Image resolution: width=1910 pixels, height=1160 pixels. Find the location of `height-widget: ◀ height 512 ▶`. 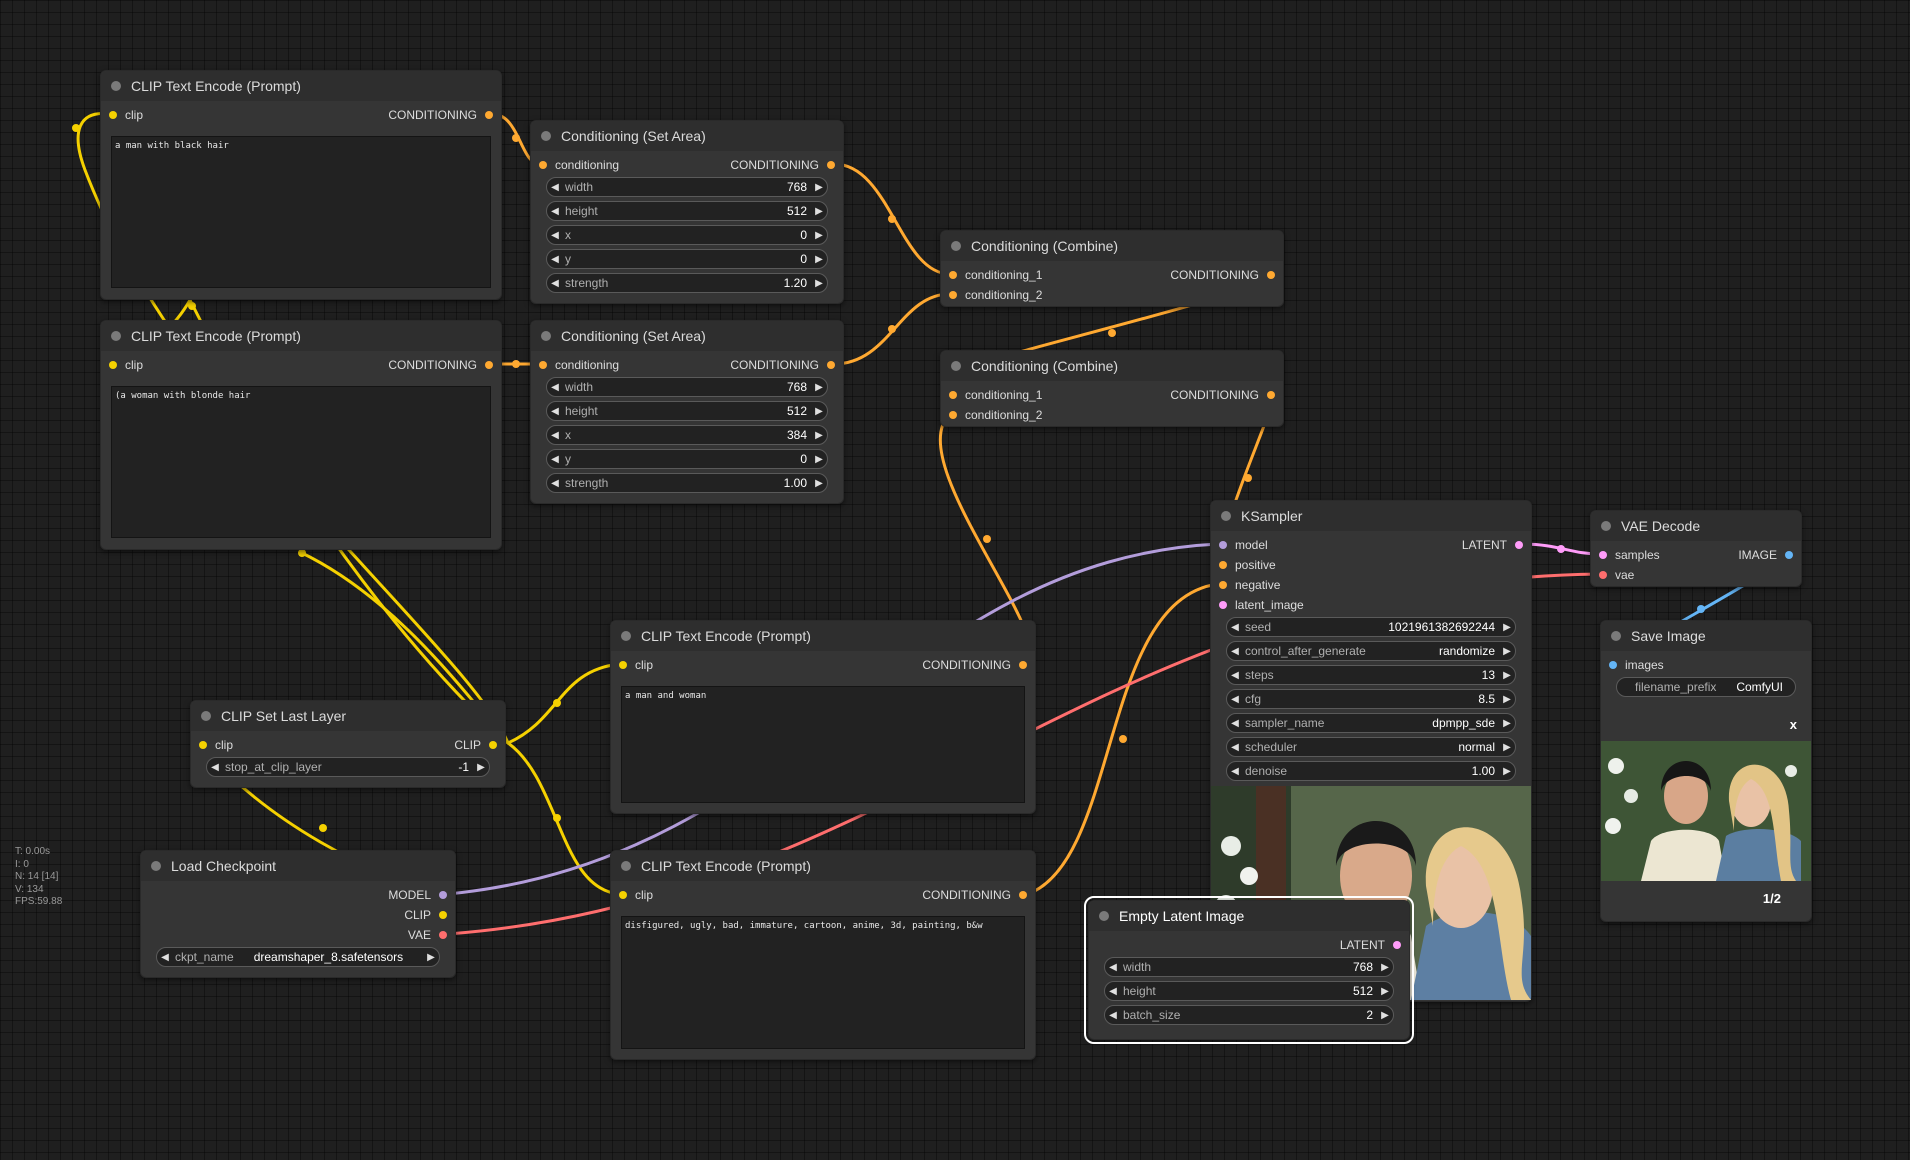

height-widget: ◀ height 512 ▶ is located at coordinates (1249, 991).